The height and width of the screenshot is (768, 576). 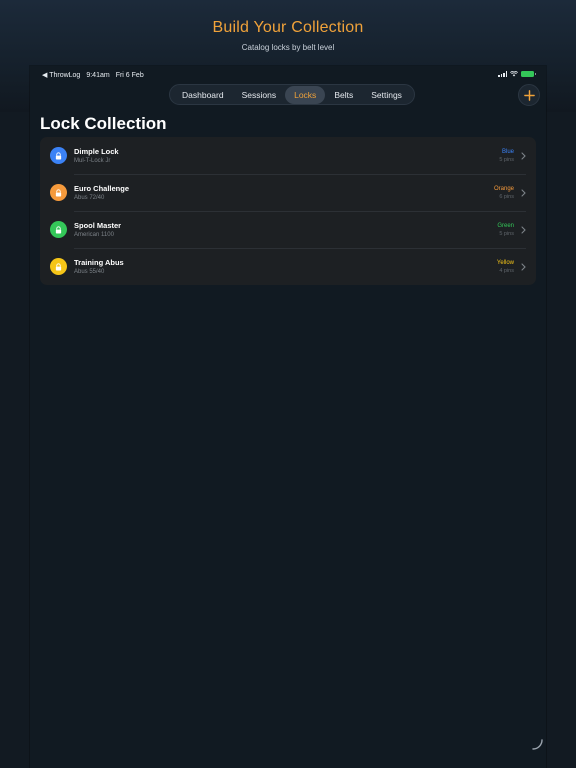 I want to click on lock-name: Dimple Lock, so click(x=96, y=151).